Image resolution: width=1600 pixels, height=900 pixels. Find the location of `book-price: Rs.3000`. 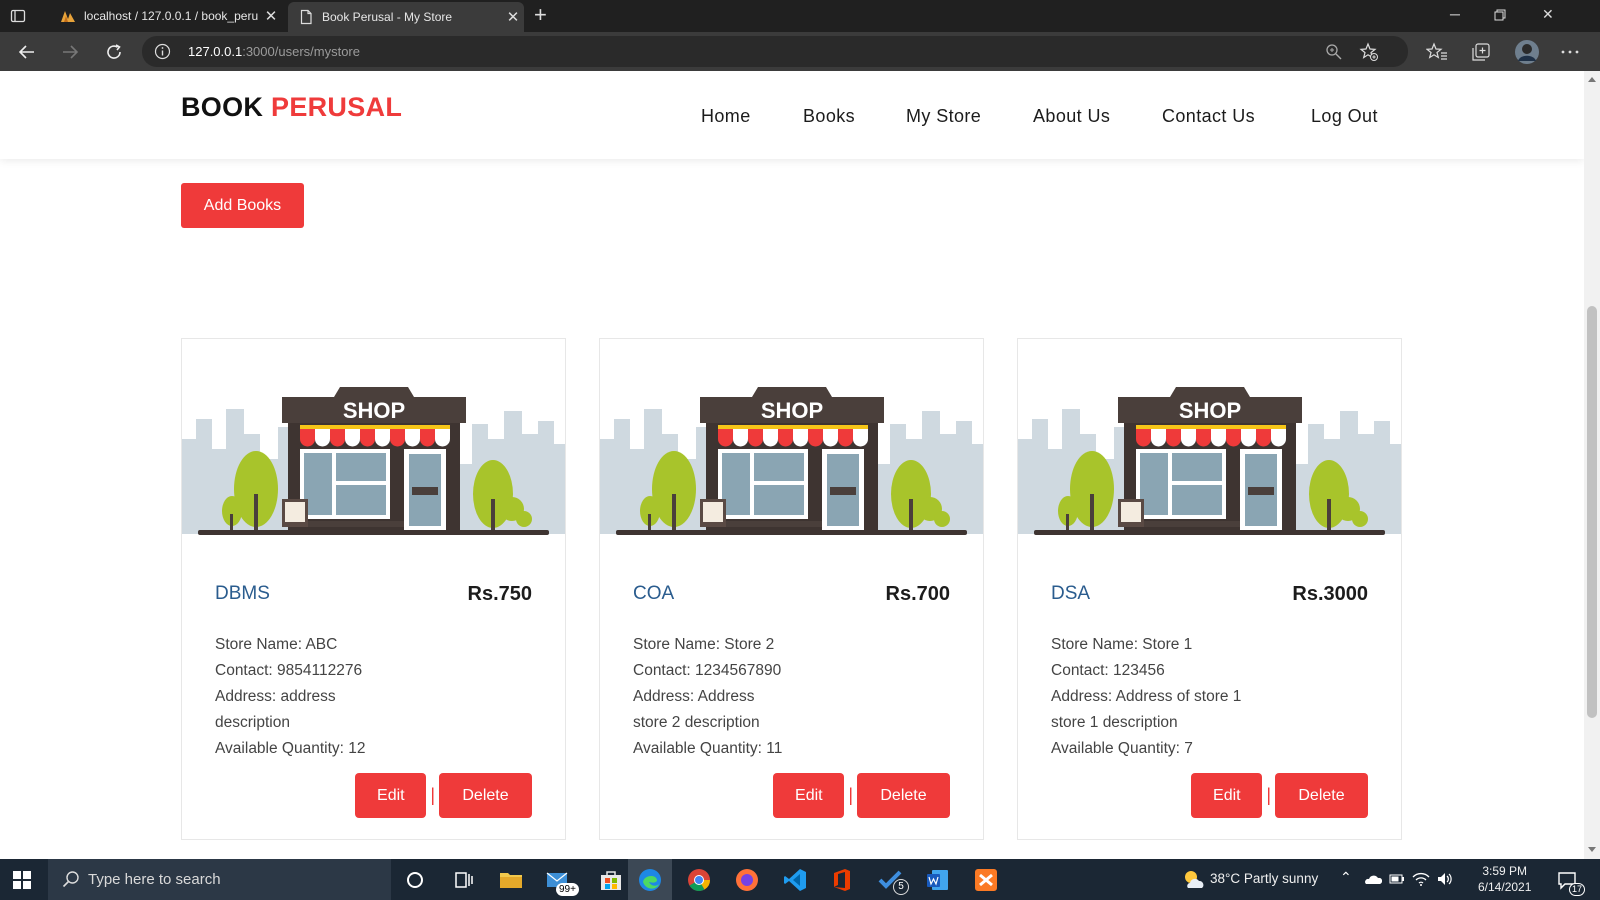

book-price: Rs.3000 is located at coordinates (1330, 594).